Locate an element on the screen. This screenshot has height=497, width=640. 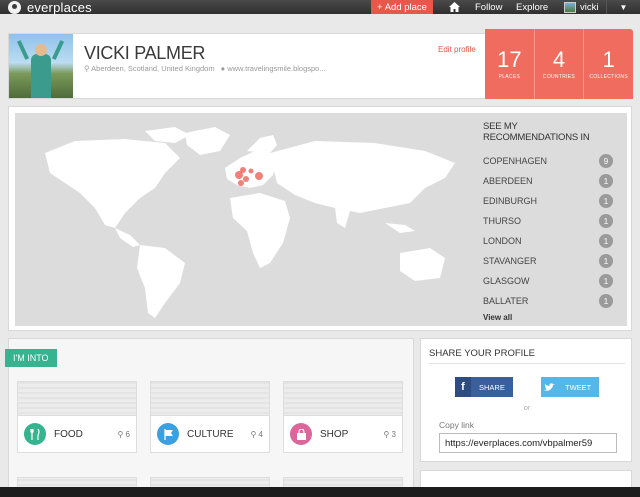
user-menu: vicki is located at coordinates (581, 7).